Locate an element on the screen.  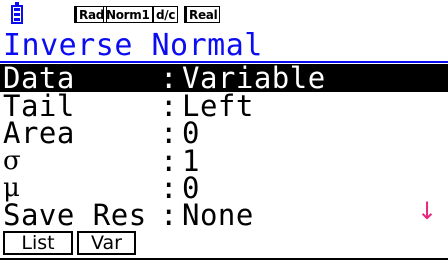
row-data-value: Variable is located at coordinates (254, 78).